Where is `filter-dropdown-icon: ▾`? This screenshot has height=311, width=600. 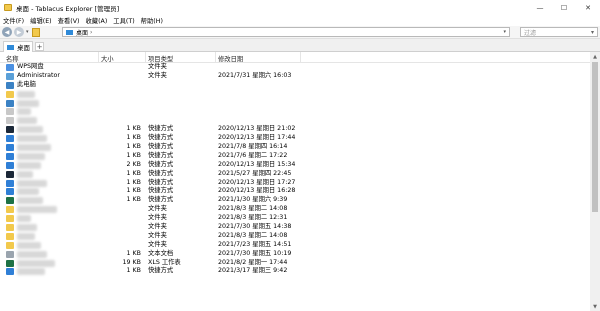
filter-dropdown-icon: ▾ is located at coordinates (592, 32).